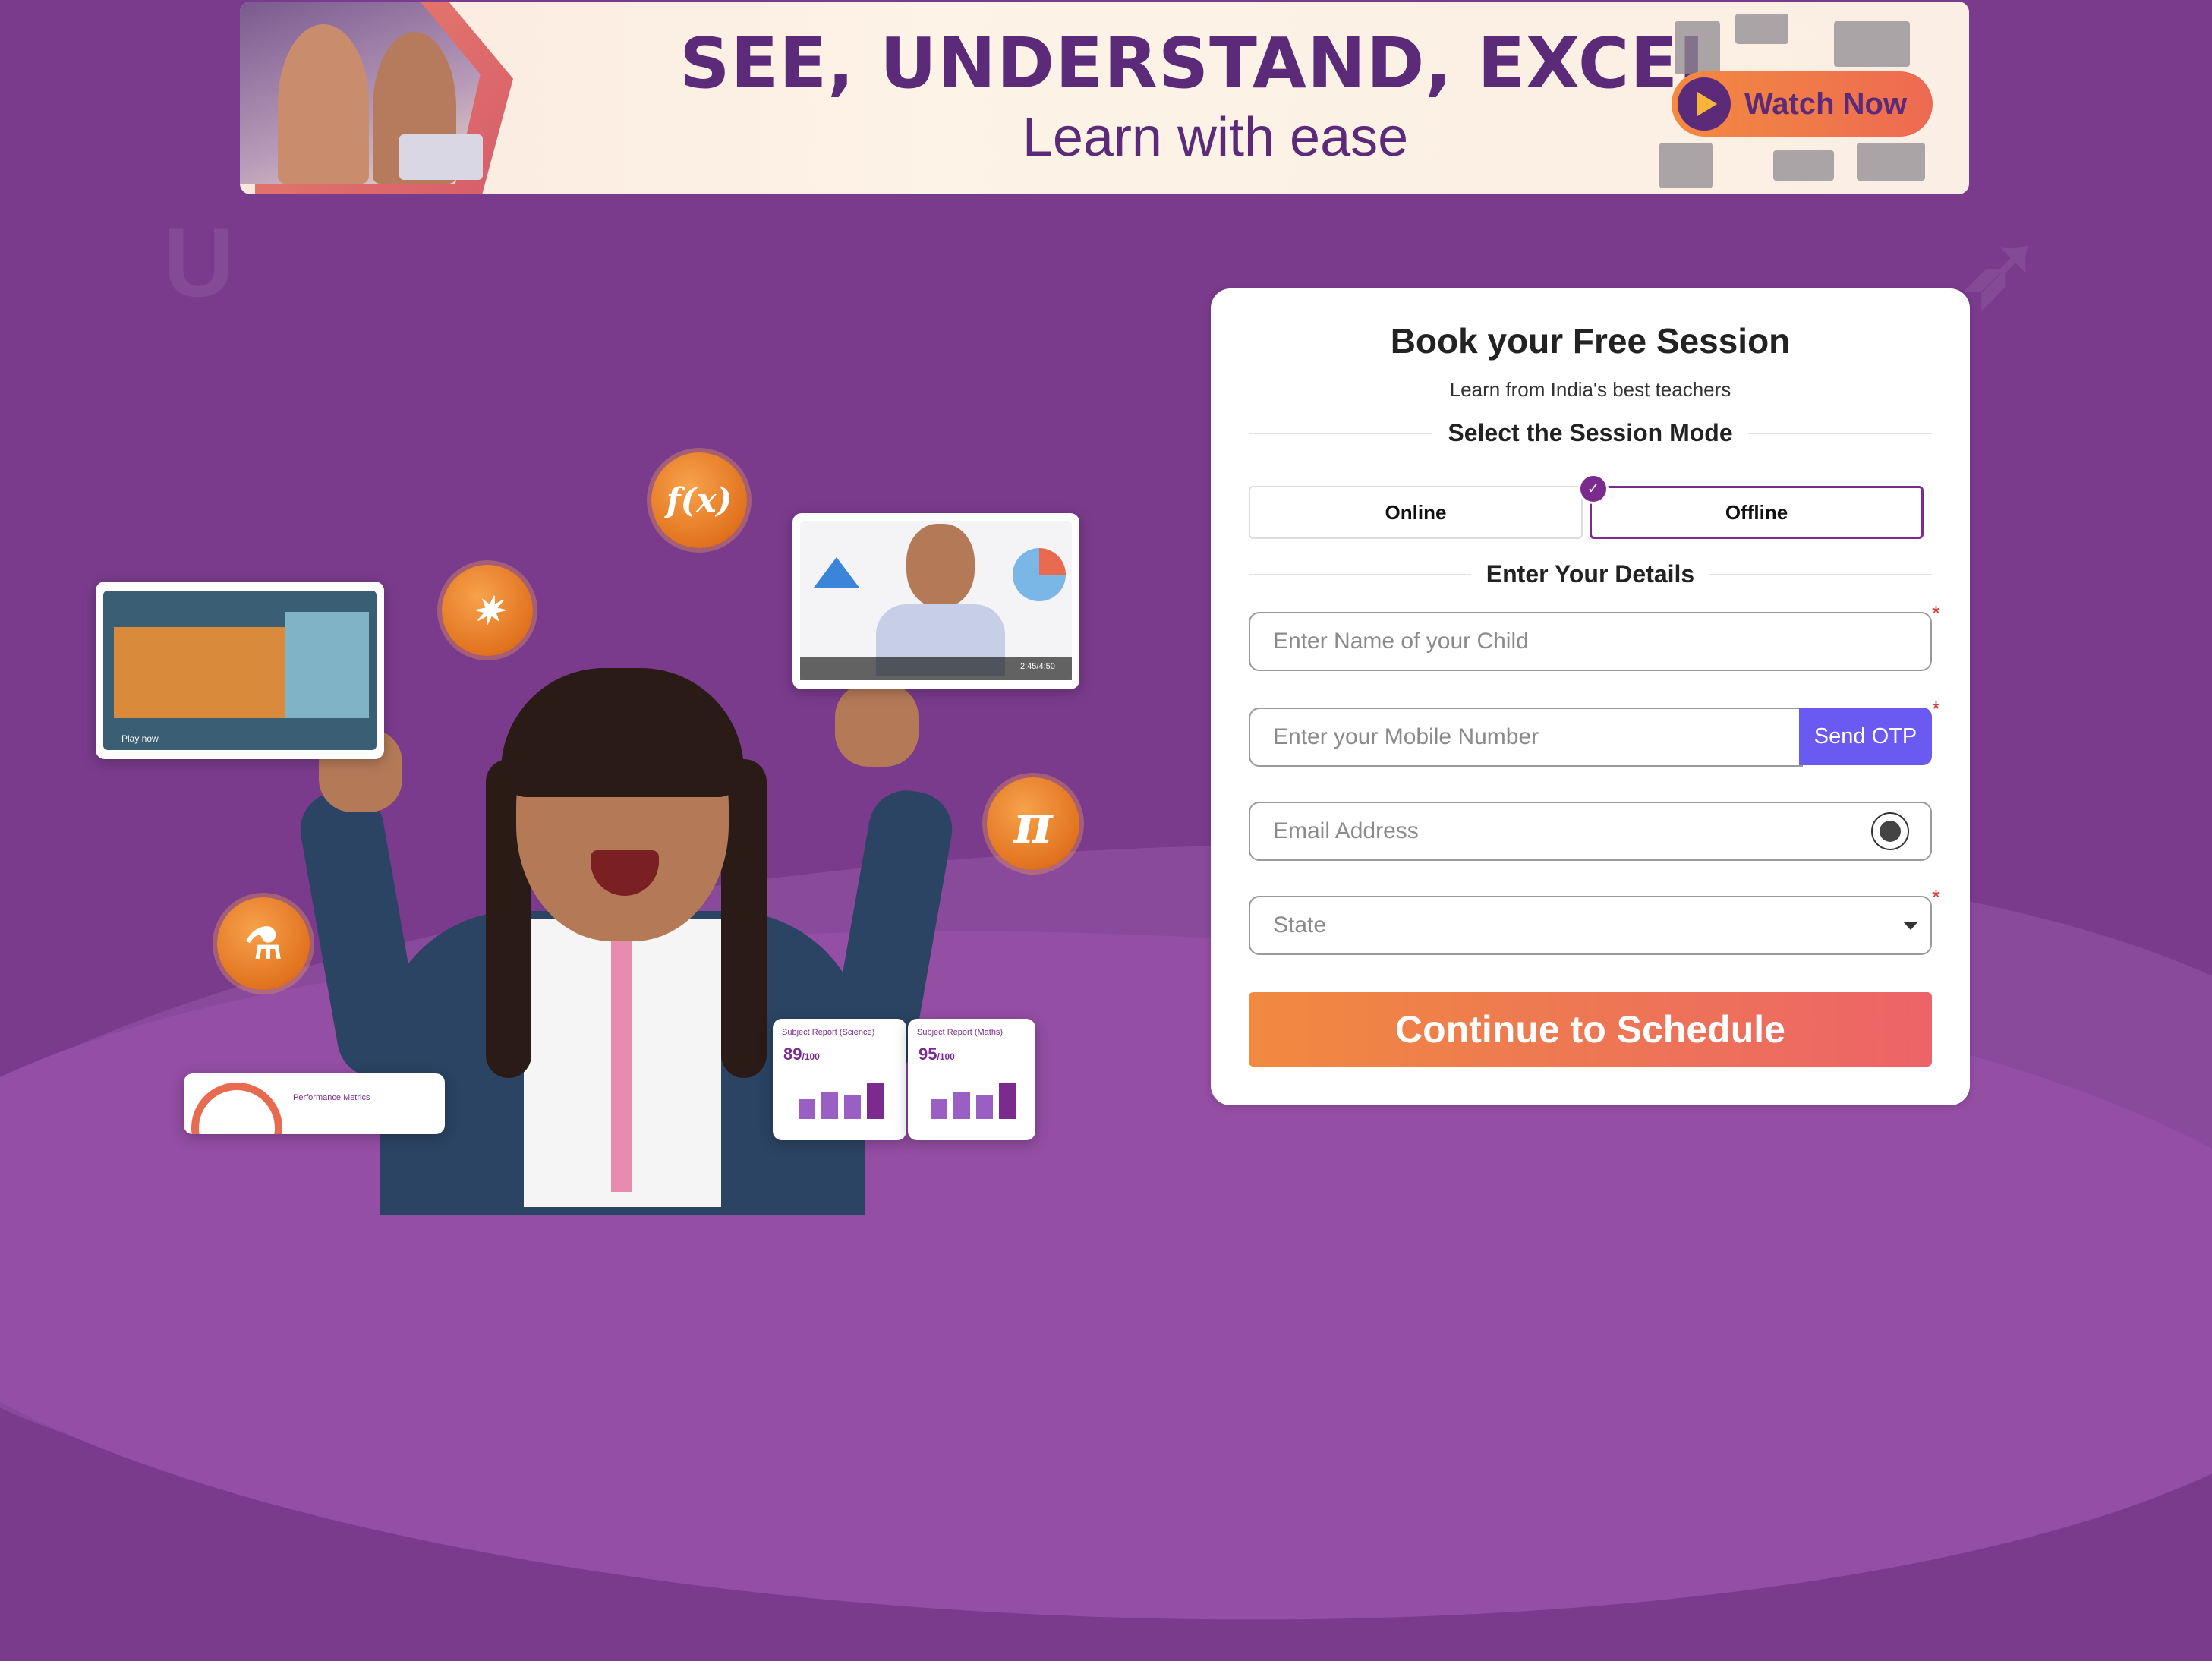  I want to click on state-select: State, so click(1590, 926).